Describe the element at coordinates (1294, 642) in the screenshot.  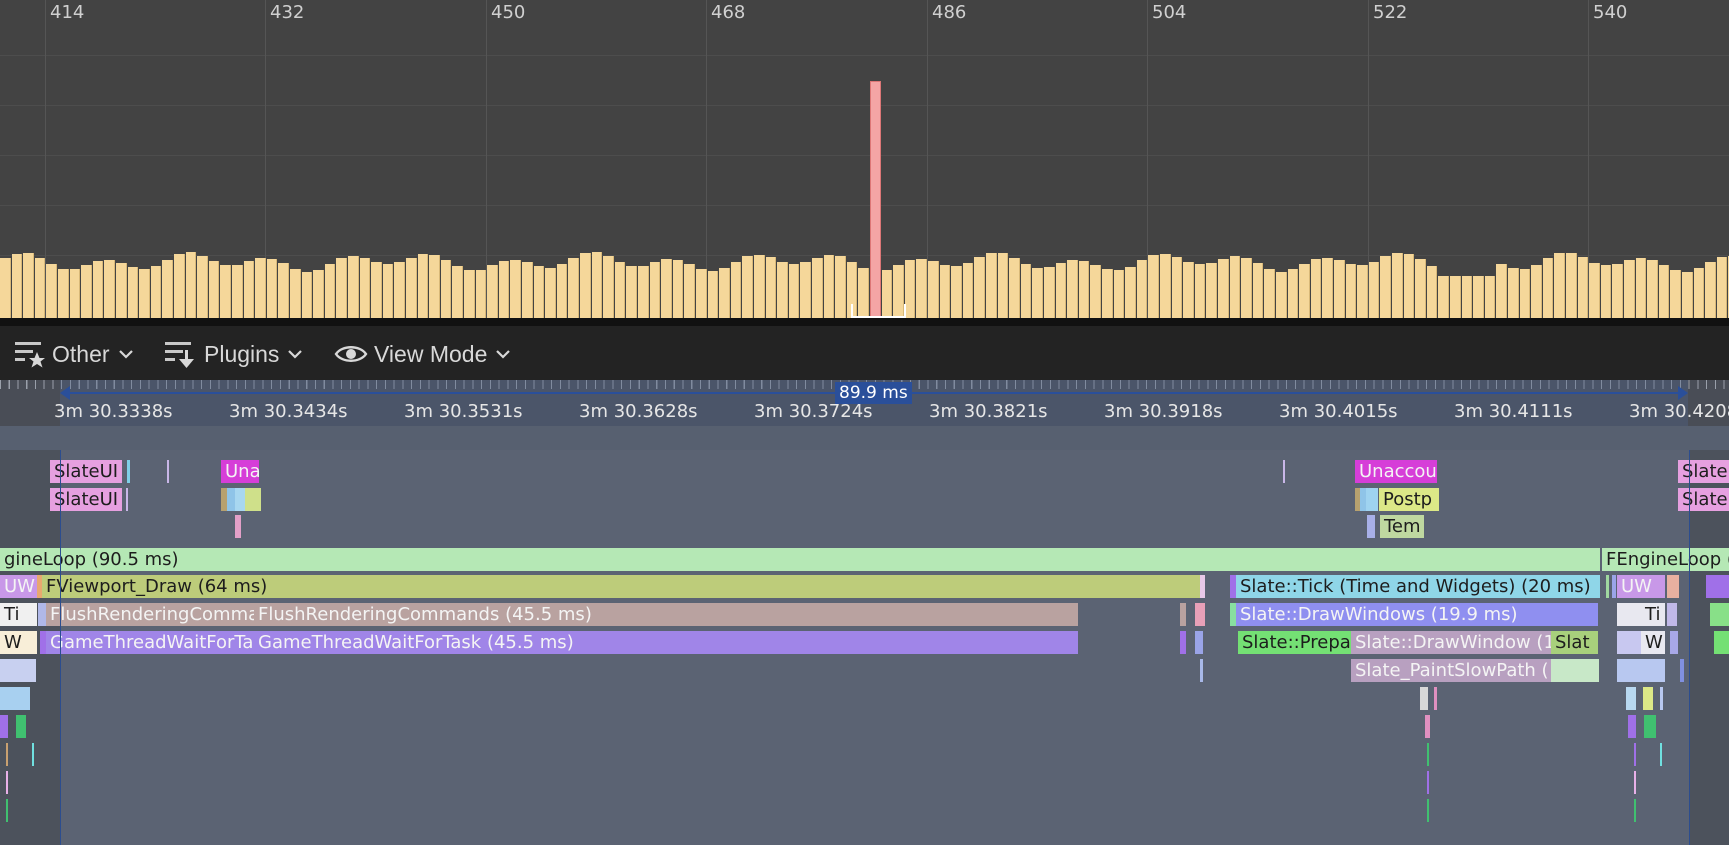
I see `timing-event: Slate::Prepa` at that location.